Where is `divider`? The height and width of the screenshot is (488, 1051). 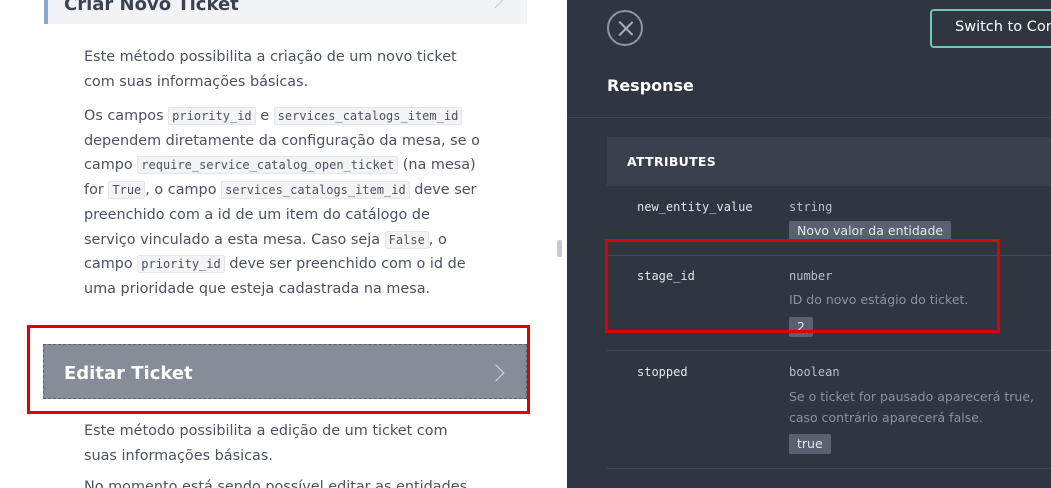
divider is located at coordinates (809, 117).